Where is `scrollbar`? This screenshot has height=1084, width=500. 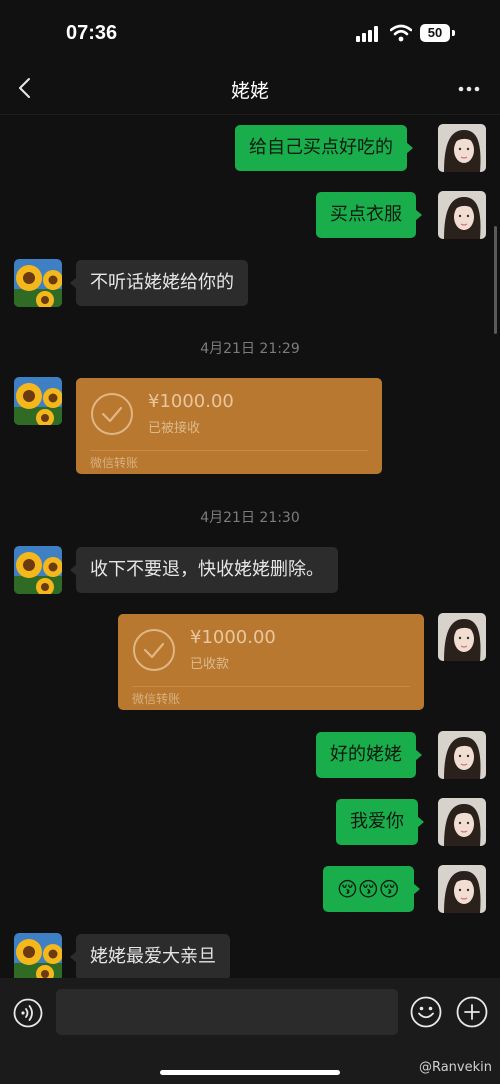
scrollbar is located at coordinates (495, 280).